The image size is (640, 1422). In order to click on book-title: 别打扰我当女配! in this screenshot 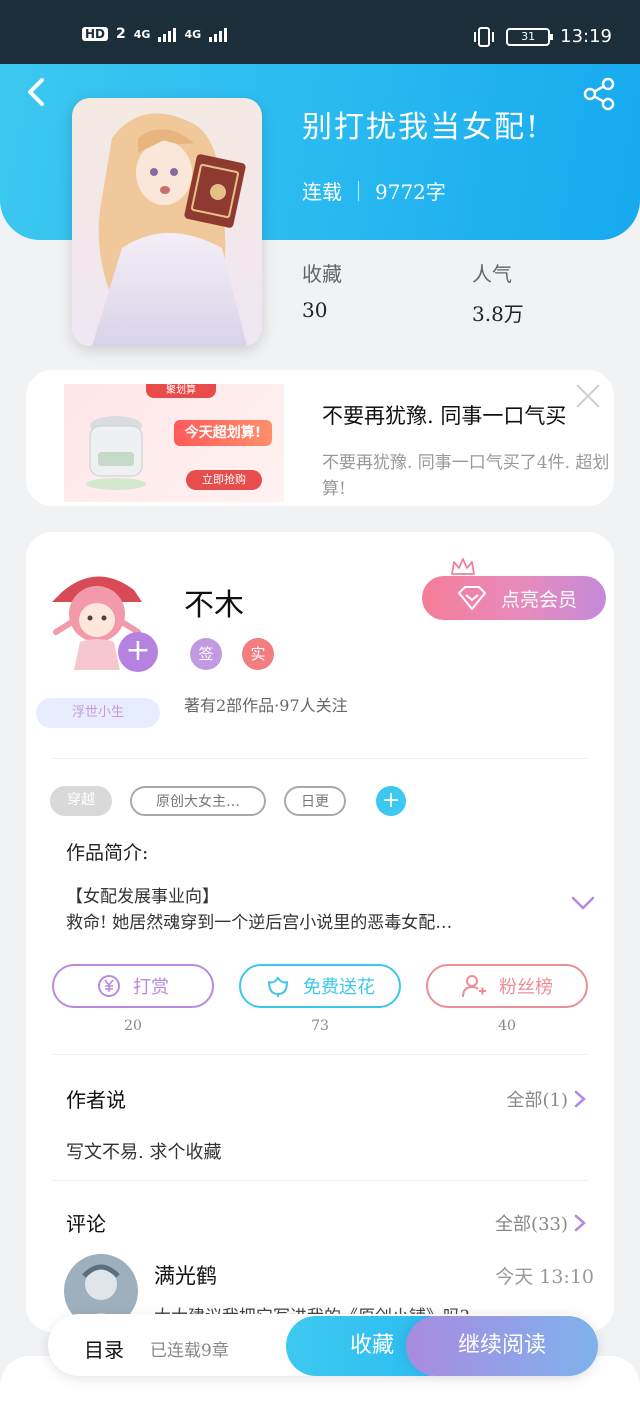, I will do `click(421, 127)`.